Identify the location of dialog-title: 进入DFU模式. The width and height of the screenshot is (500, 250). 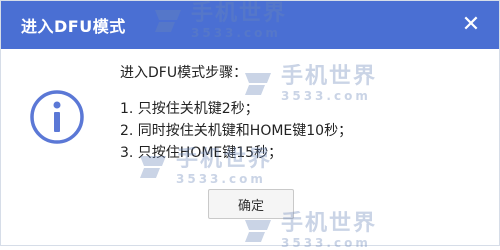
(73, 26).